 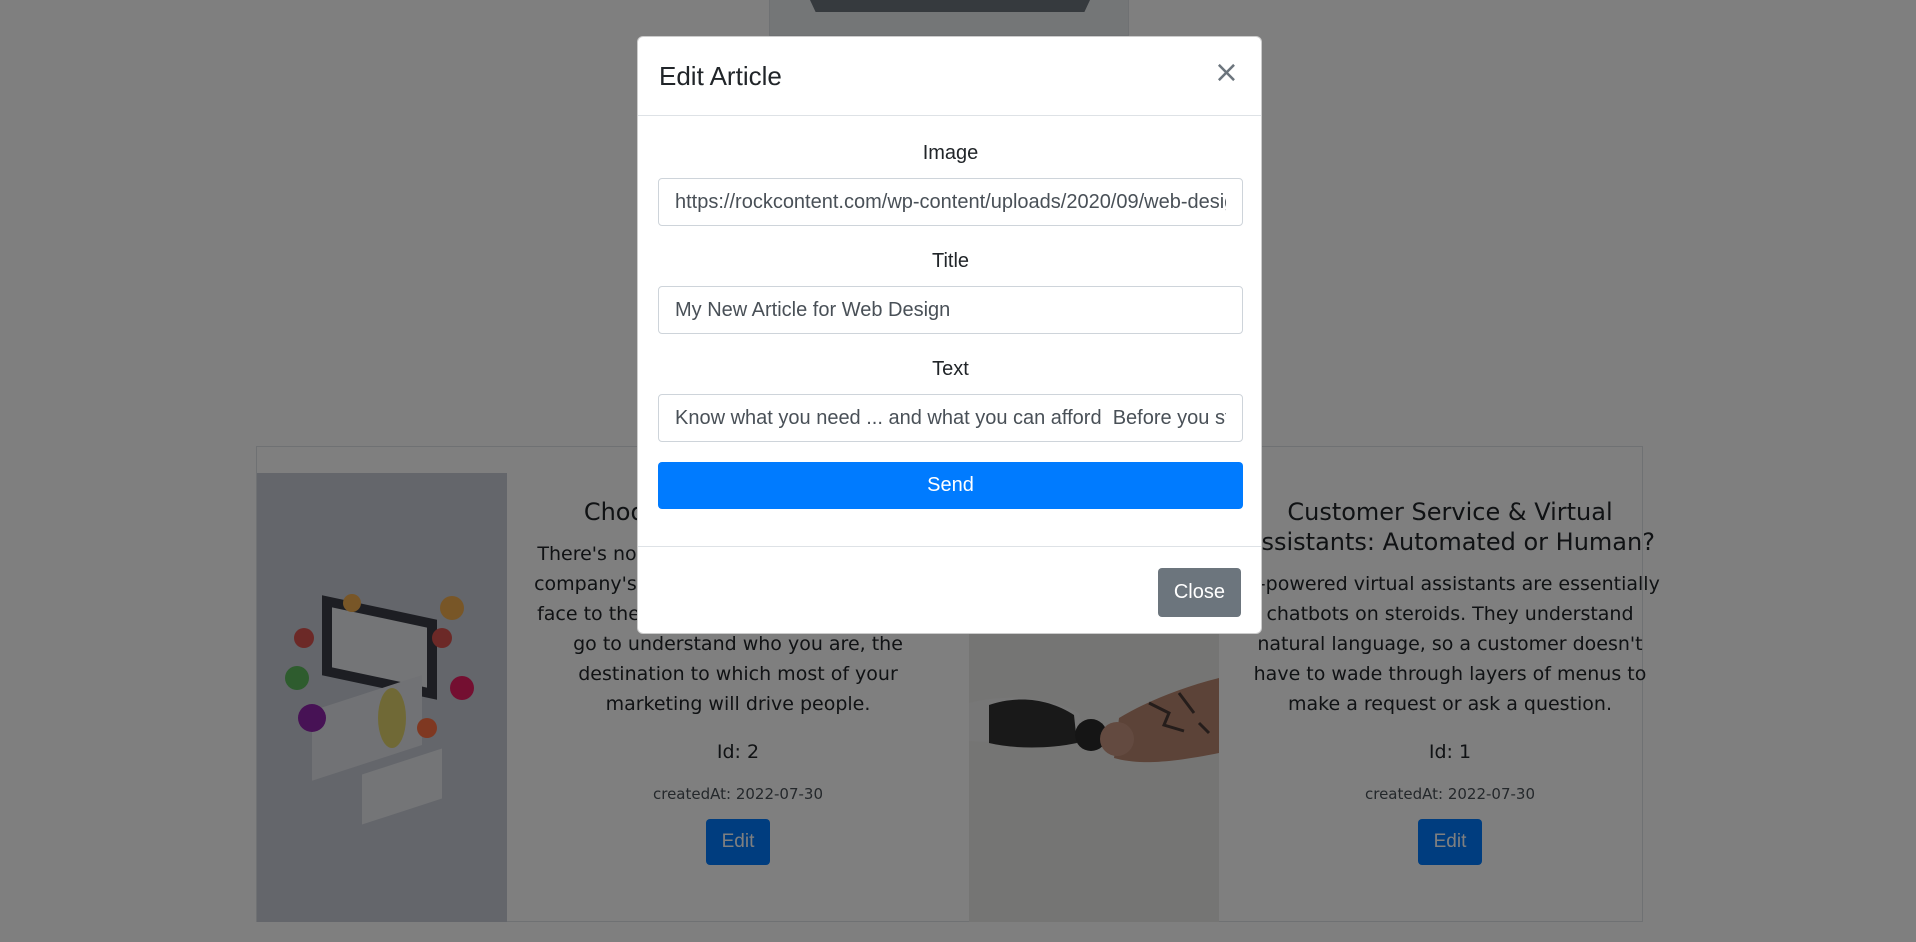 I want to click on modal-header: Edit Article ×, so click(x=949, y=76).